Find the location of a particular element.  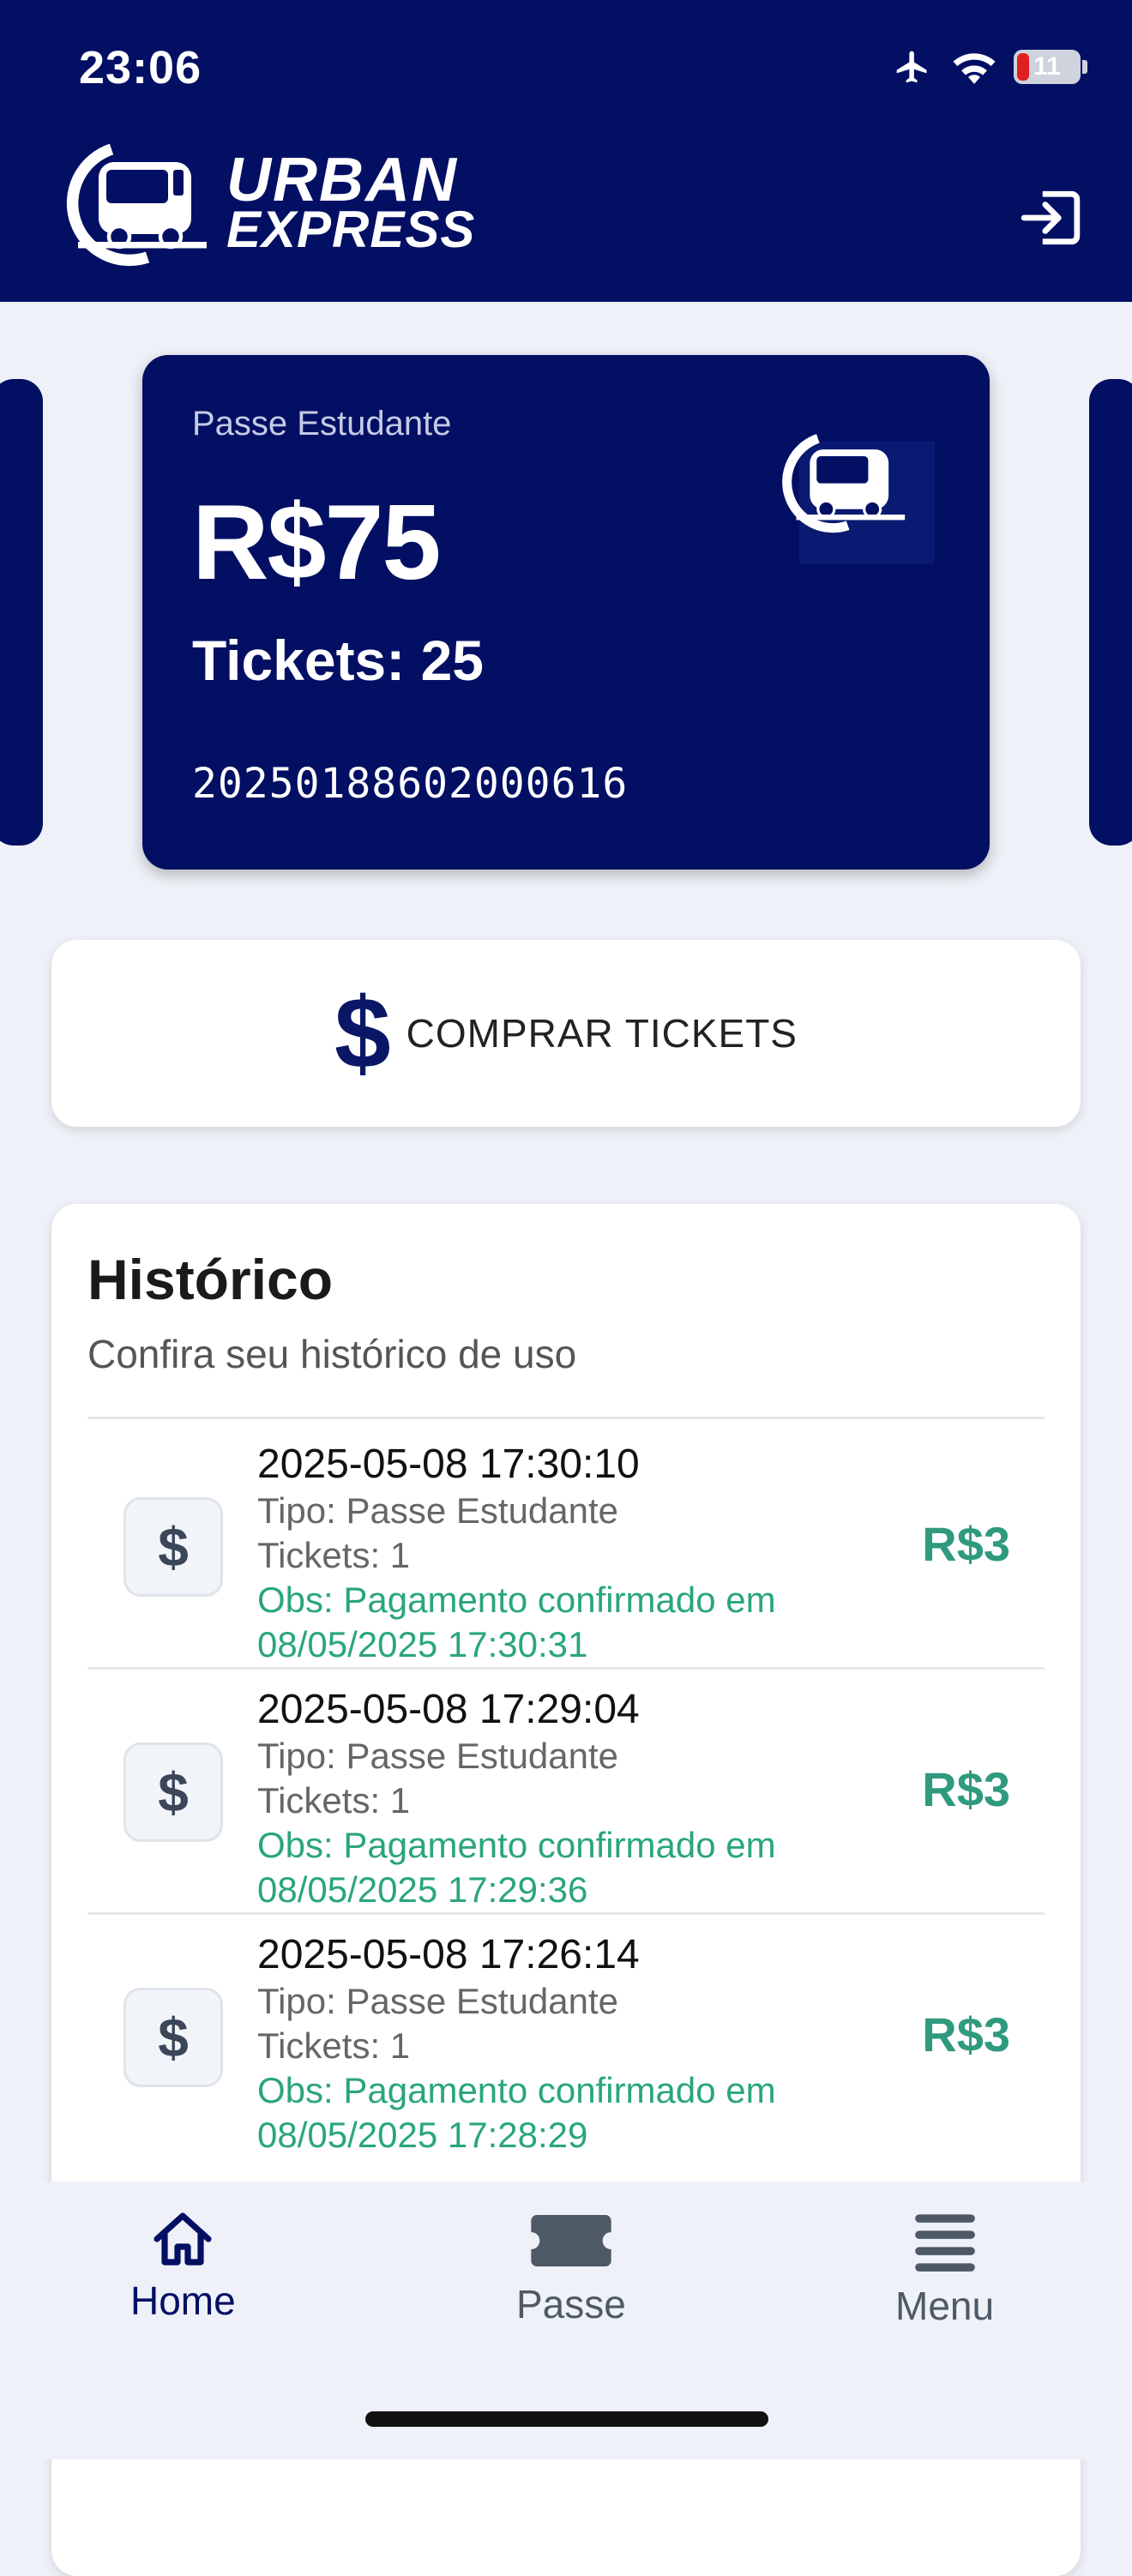

previous-pass-card is located at coordinates (21, 612).